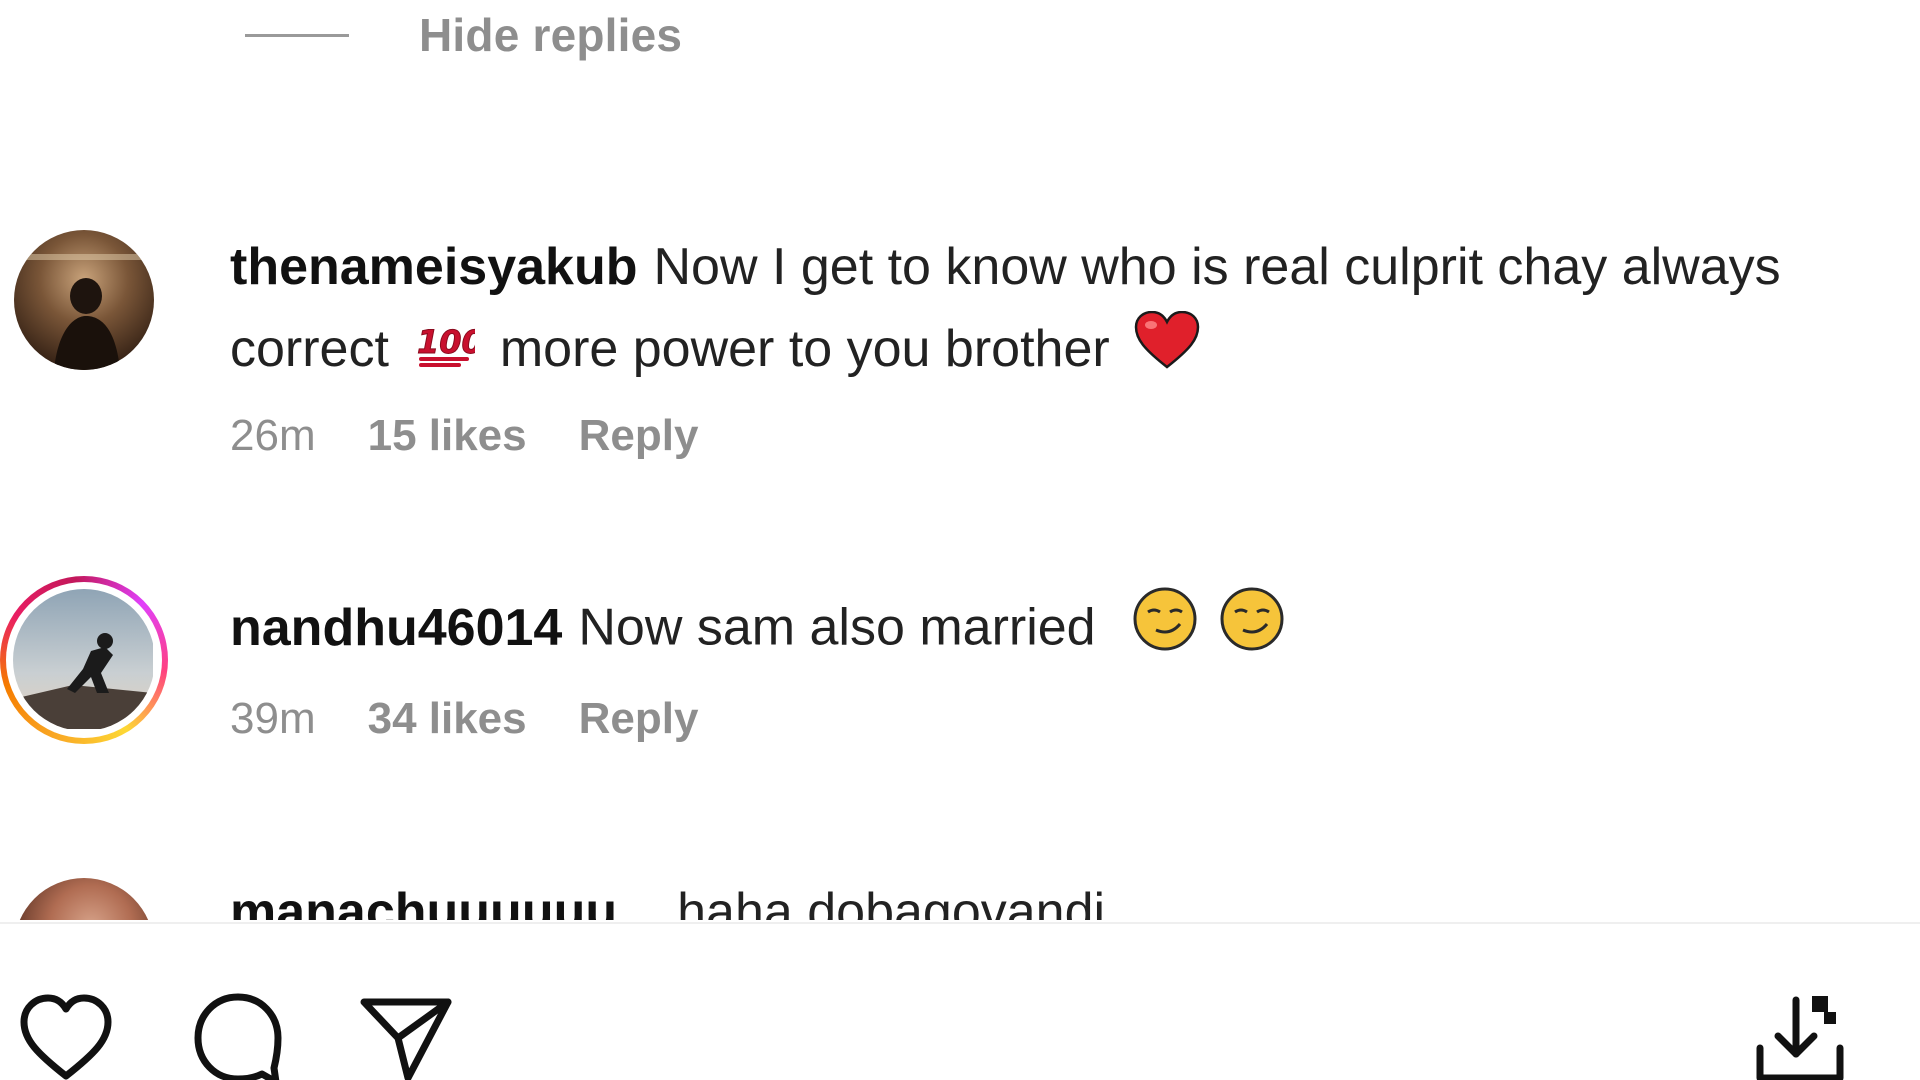  I want to click on comment-meta: 39m 34 likes Reply, so click(1020, 719).